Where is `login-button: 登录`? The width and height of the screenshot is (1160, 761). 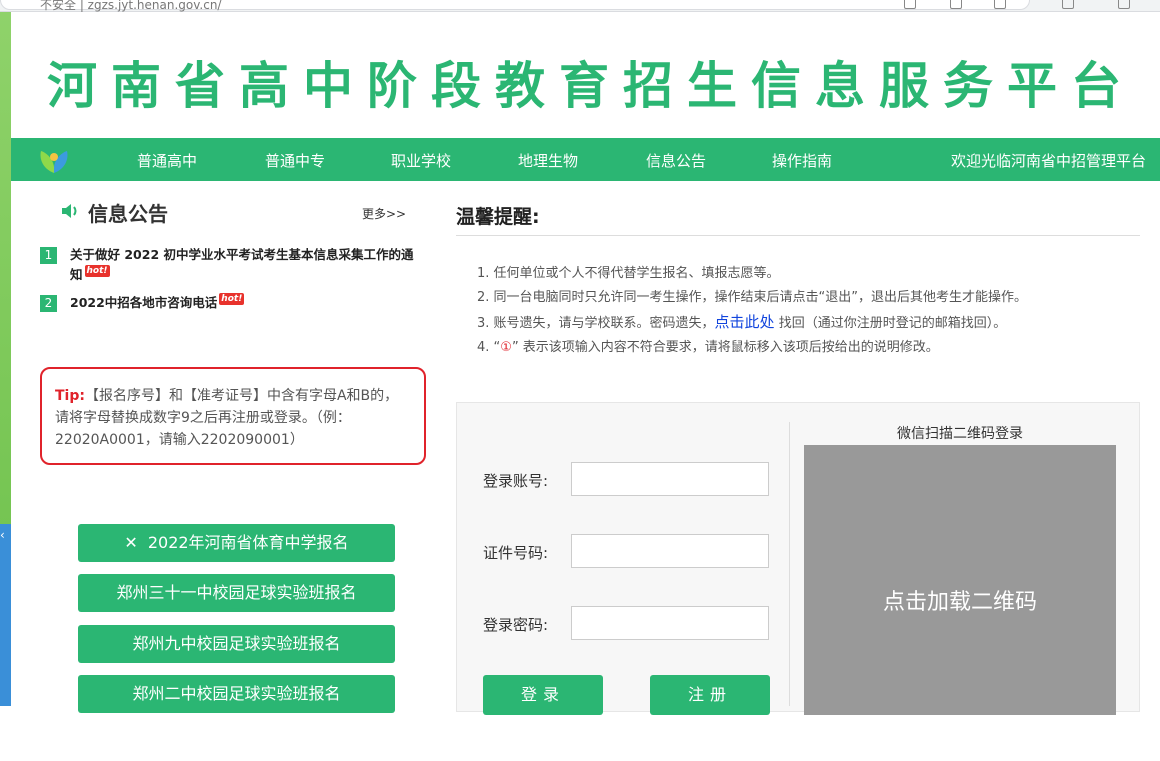 login-button: 登录 is located at coordinates (543, 695).